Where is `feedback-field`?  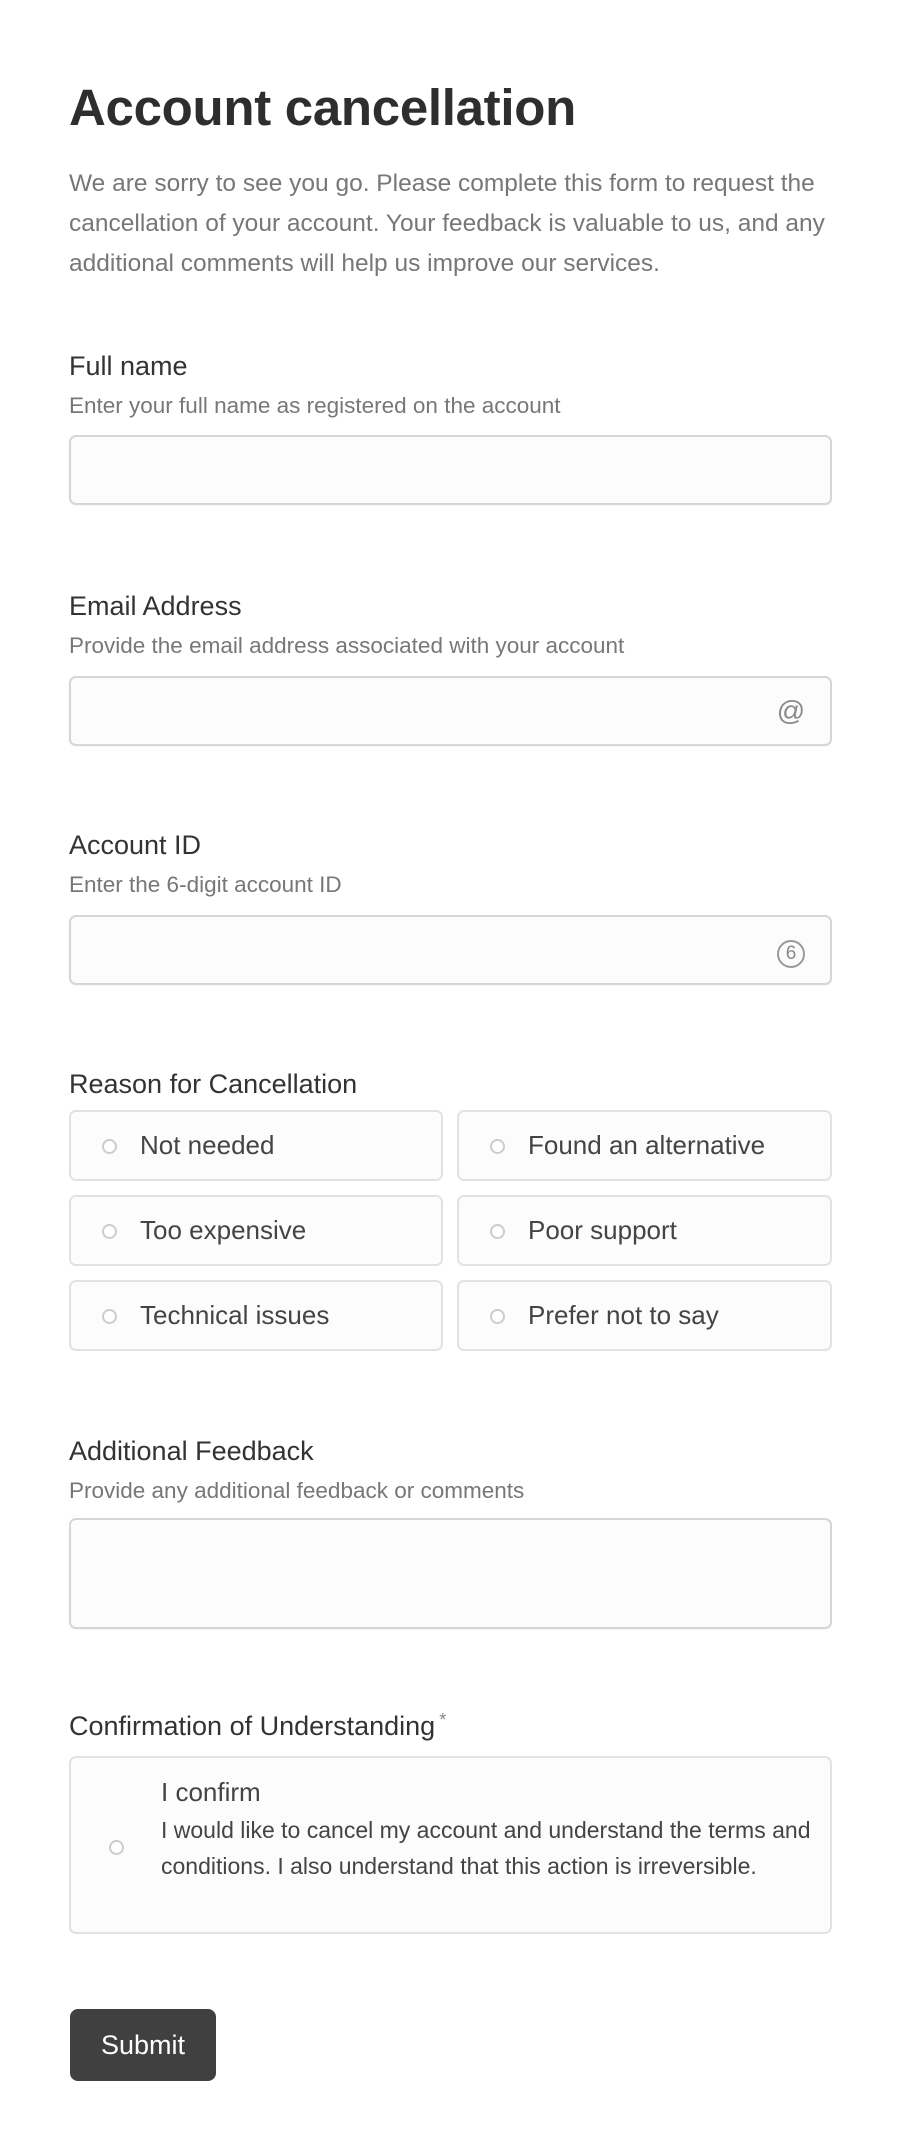 feedback-field is located at coordinates (450, 1573).